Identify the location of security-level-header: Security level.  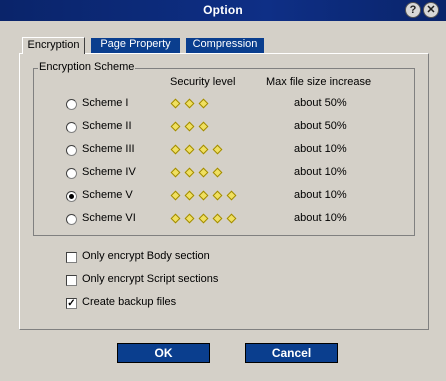
(203, 82).